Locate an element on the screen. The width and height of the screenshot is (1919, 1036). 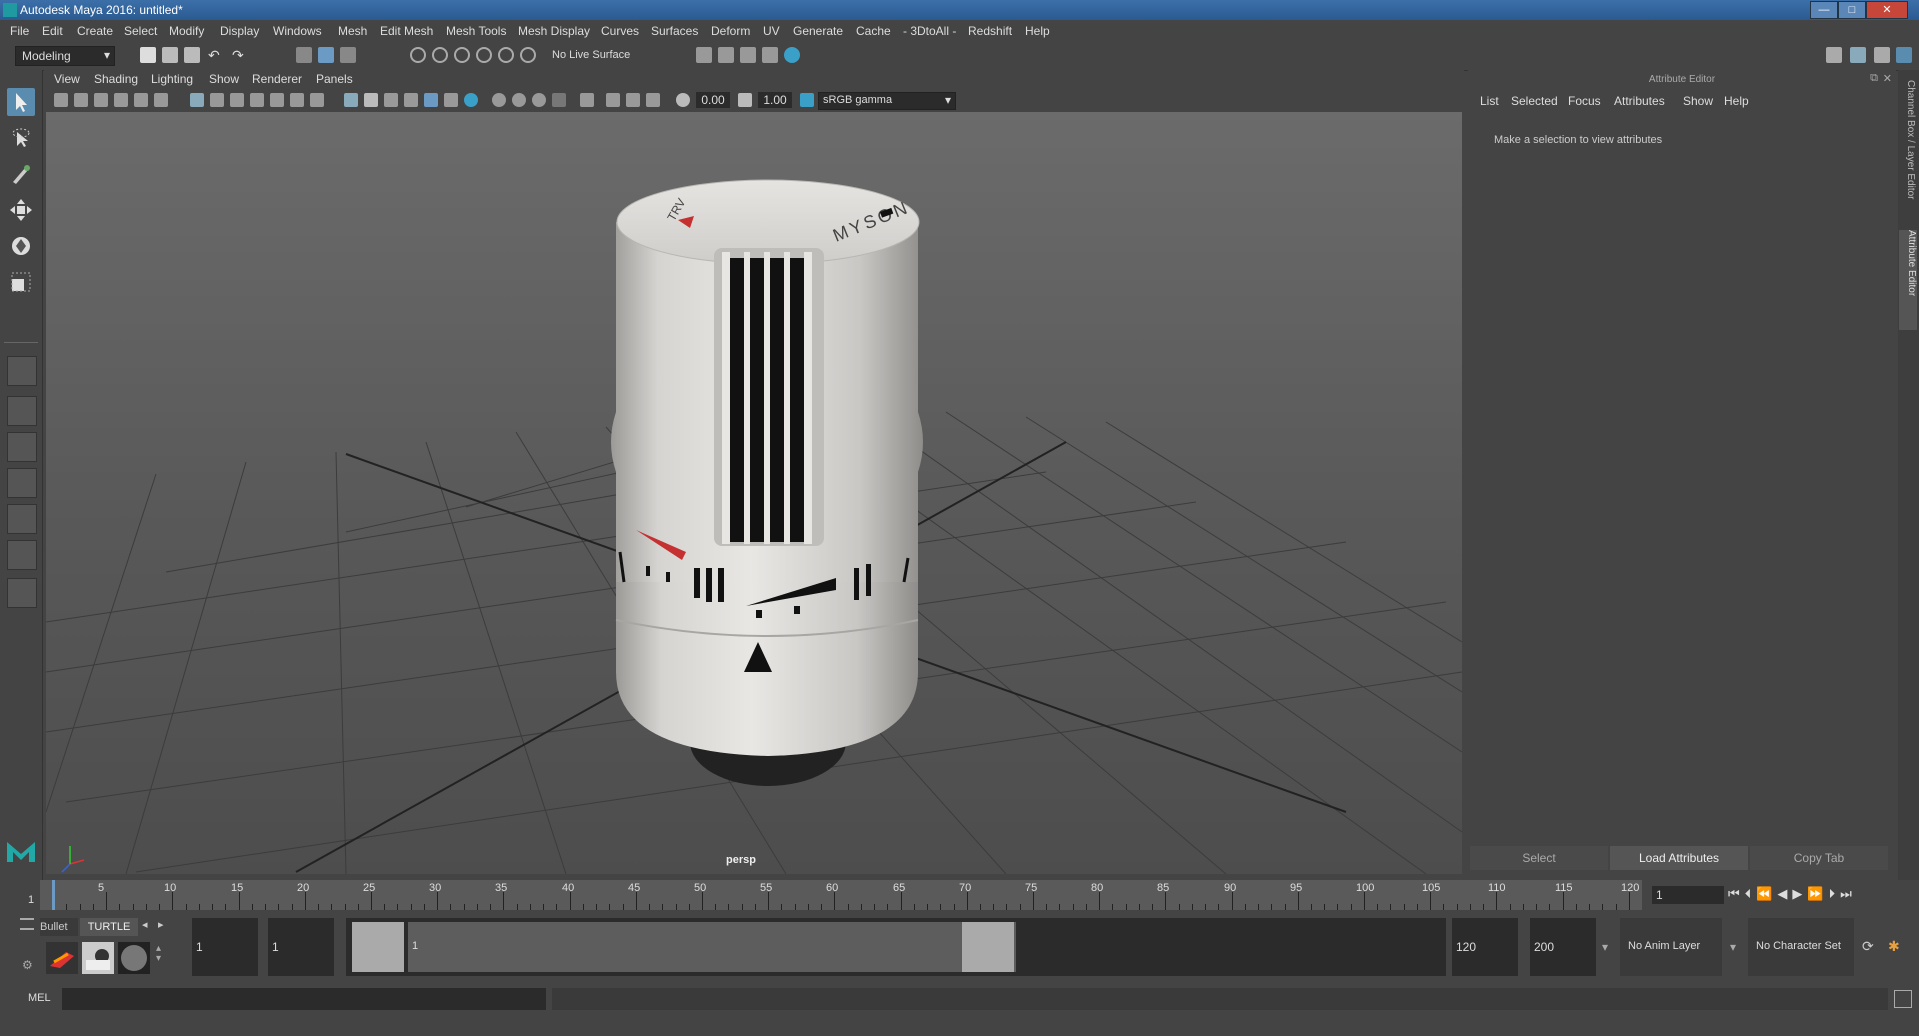
isolate-select-icon is located at coordinates (587, 100).